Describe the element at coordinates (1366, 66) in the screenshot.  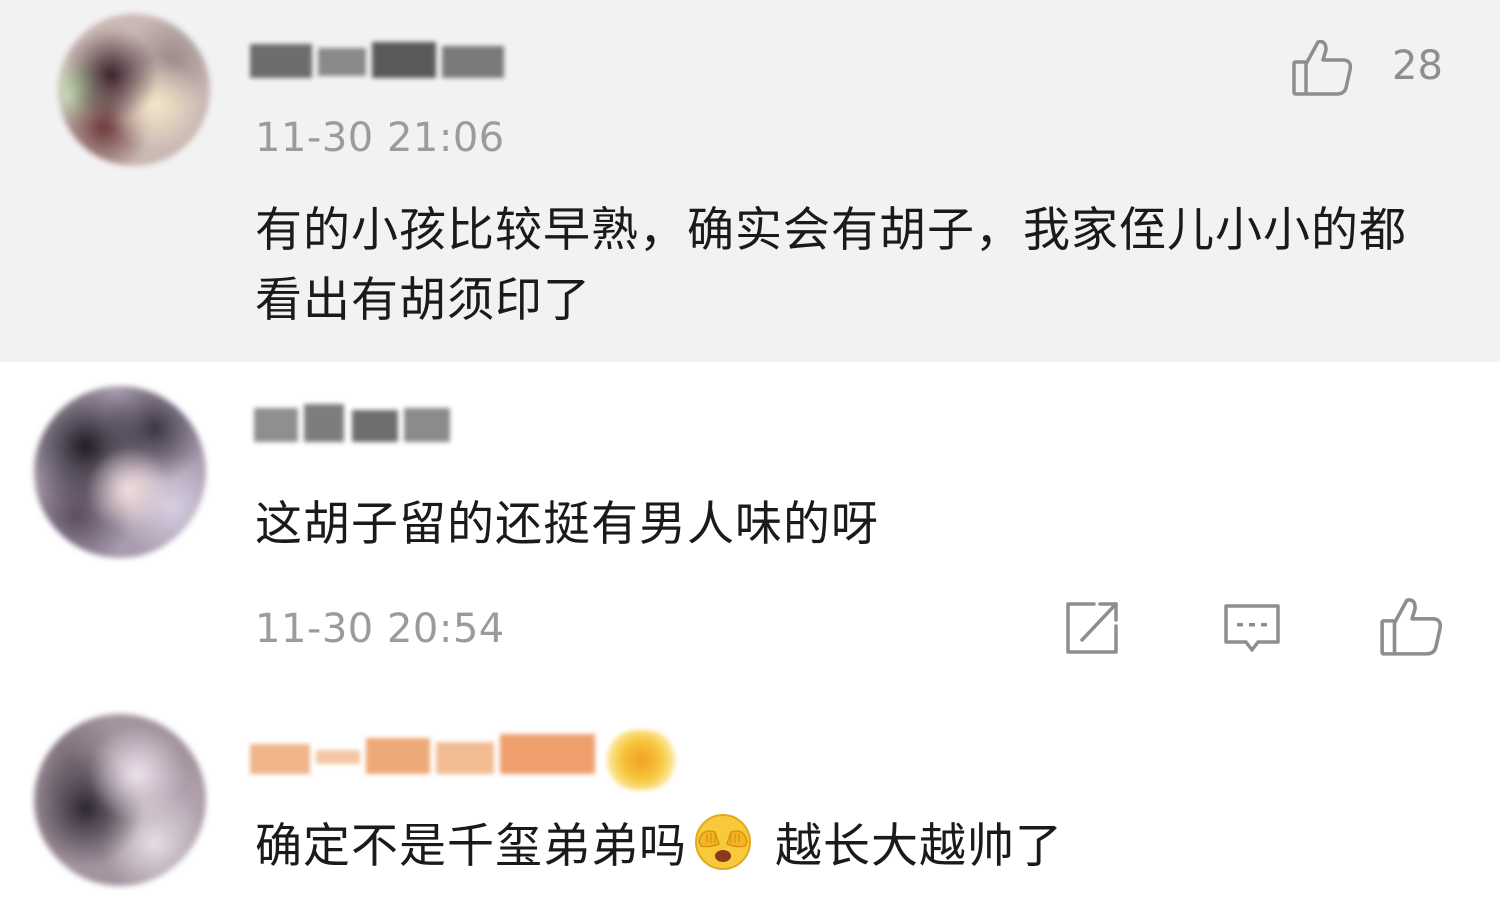
I see `like-button: 28` at that location.